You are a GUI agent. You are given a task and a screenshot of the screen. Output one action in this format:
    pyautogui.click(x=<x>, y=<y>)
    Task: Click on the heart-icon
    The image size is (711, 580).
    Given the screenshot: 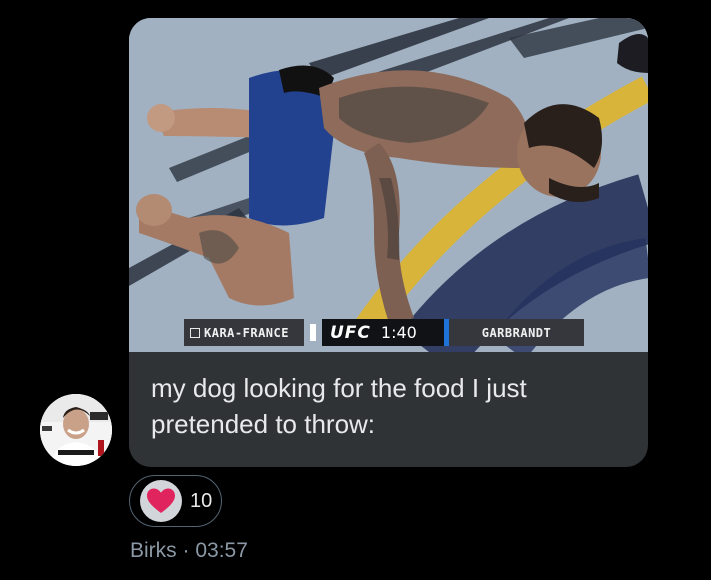 What is the action you would take?
    pyautogui.click(x=161, y=500)
    